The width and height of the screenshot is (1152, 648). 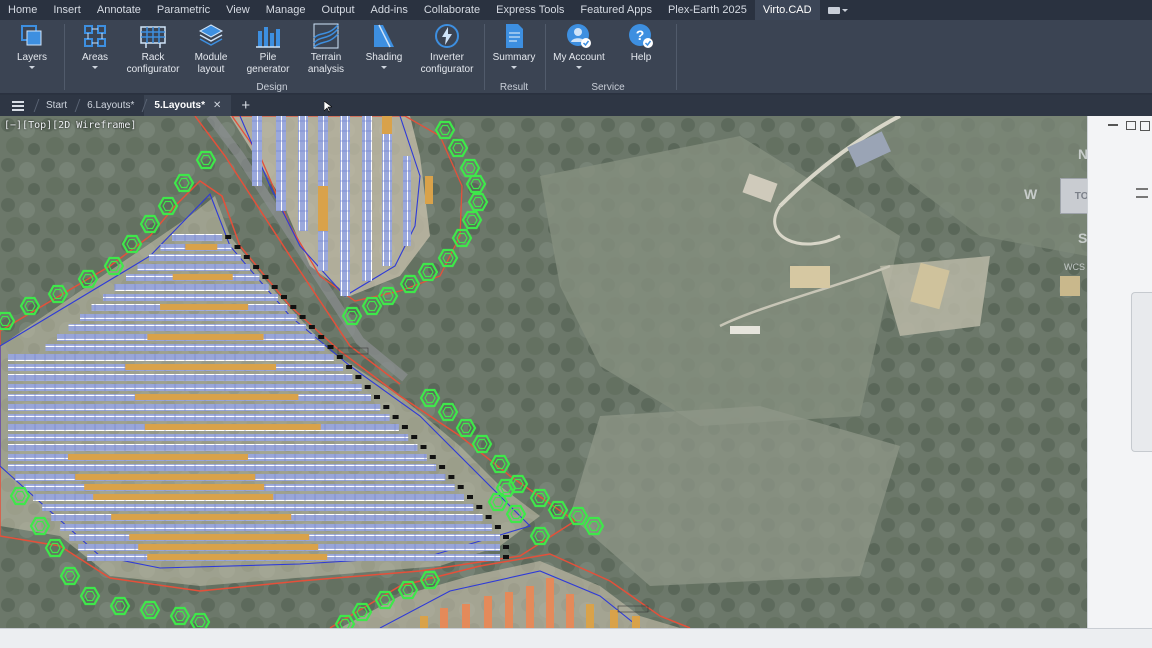 What do you see at coordinates (70, 125) in the screenshot?
I see `viewport-label: [−][Top][2D Wireframe]` at bounding box center [70, 125].